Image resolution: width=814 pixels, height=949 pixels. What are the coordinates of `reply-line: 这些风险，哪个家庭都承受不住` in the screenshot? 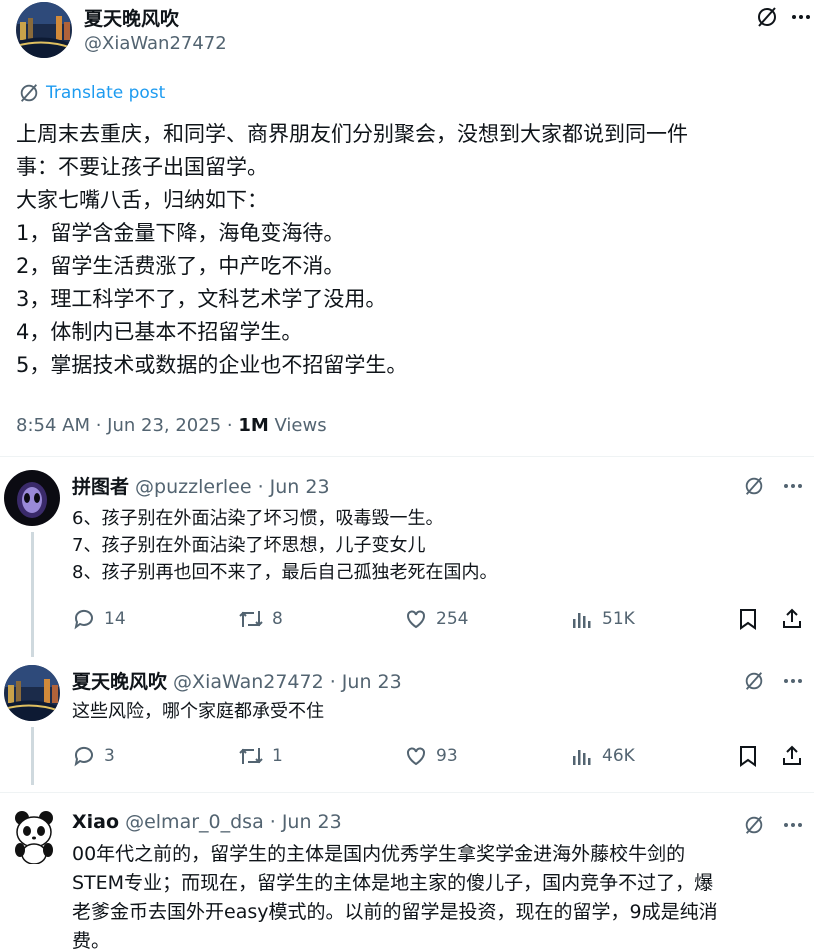 It's located at (198, 711).